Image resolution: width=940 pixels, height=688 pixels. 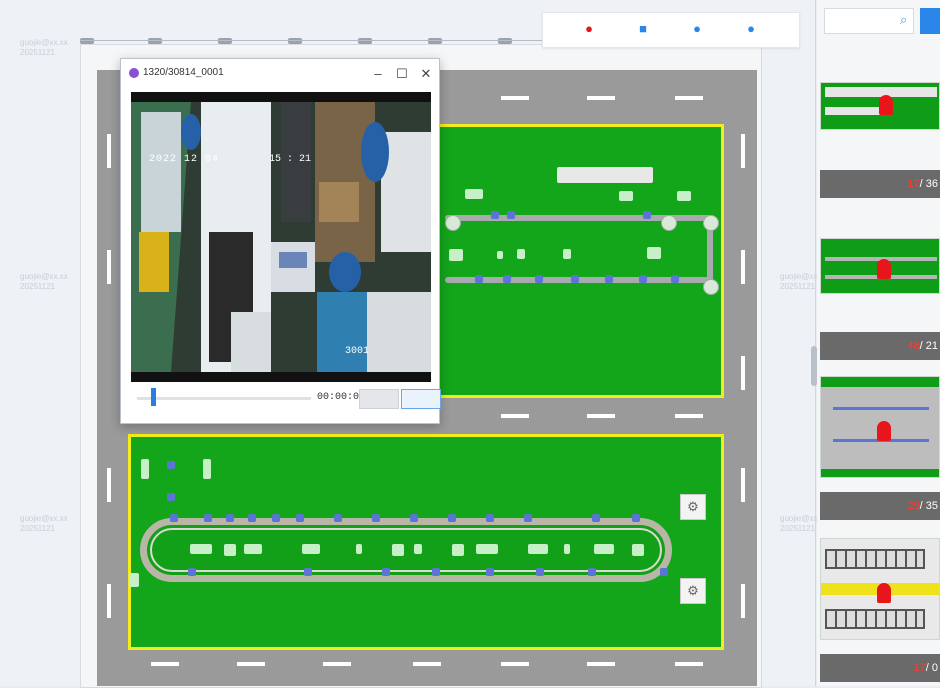 I want to click on search-icon: ⌕, so click(x=903, y=20).